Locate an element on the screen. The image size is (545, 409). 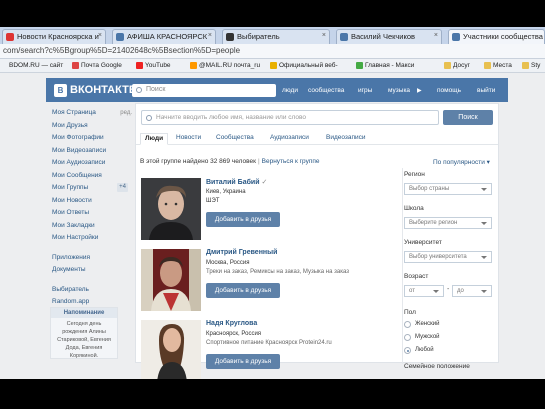
tab-news: Новости is located at coordinates (188, 139).